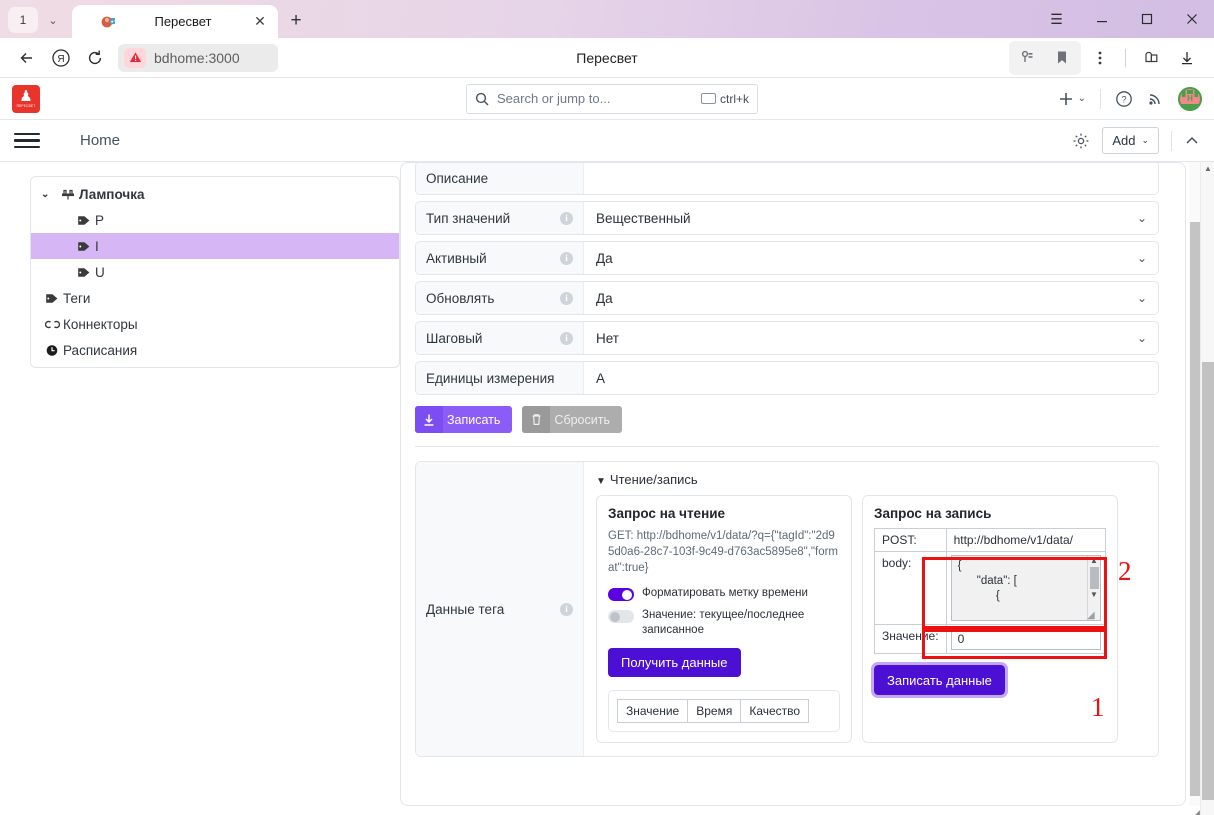 The image size is (1214, 815). What do you see at coordinates (1094, 561) in the screenshot?
I see `scroll-up-icon: ▲` at bounding box center [1094, 561].